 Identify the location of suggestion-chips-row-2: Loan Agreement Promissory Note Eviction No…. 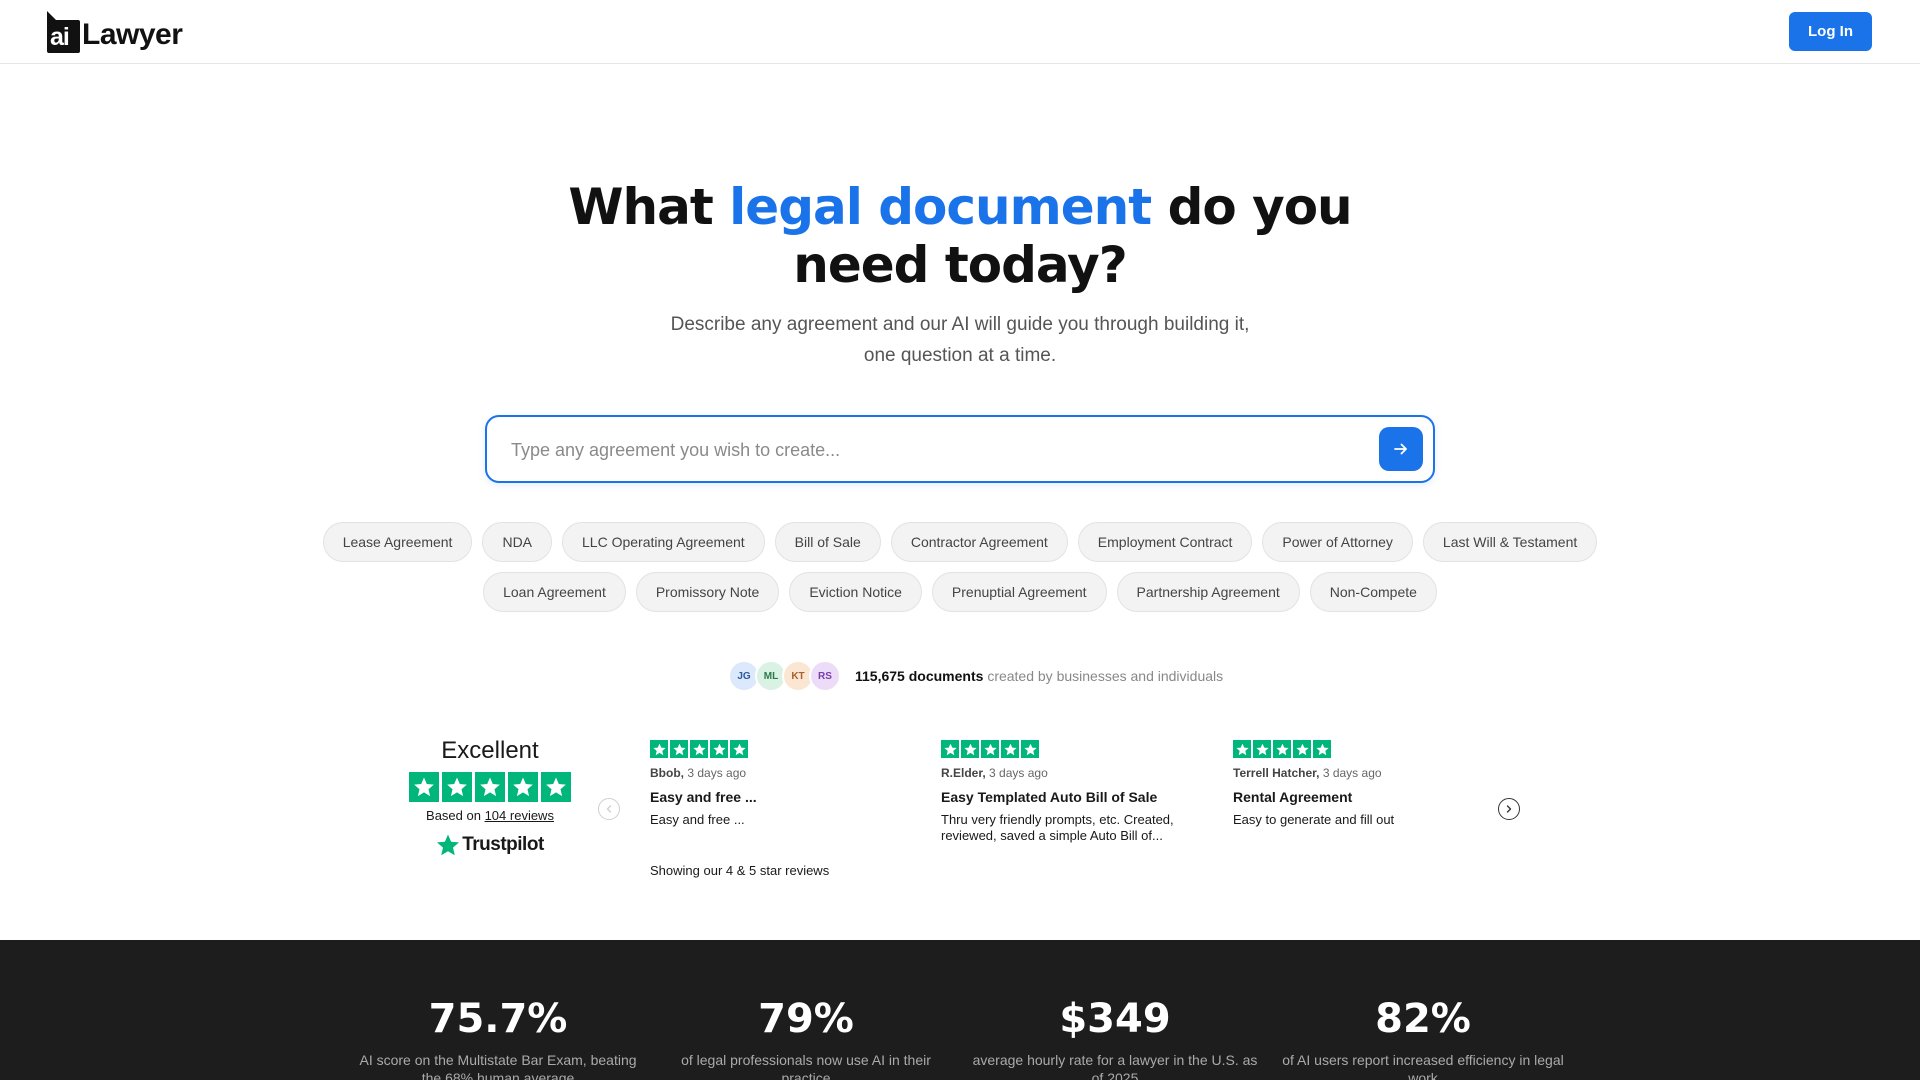
(960, 592).